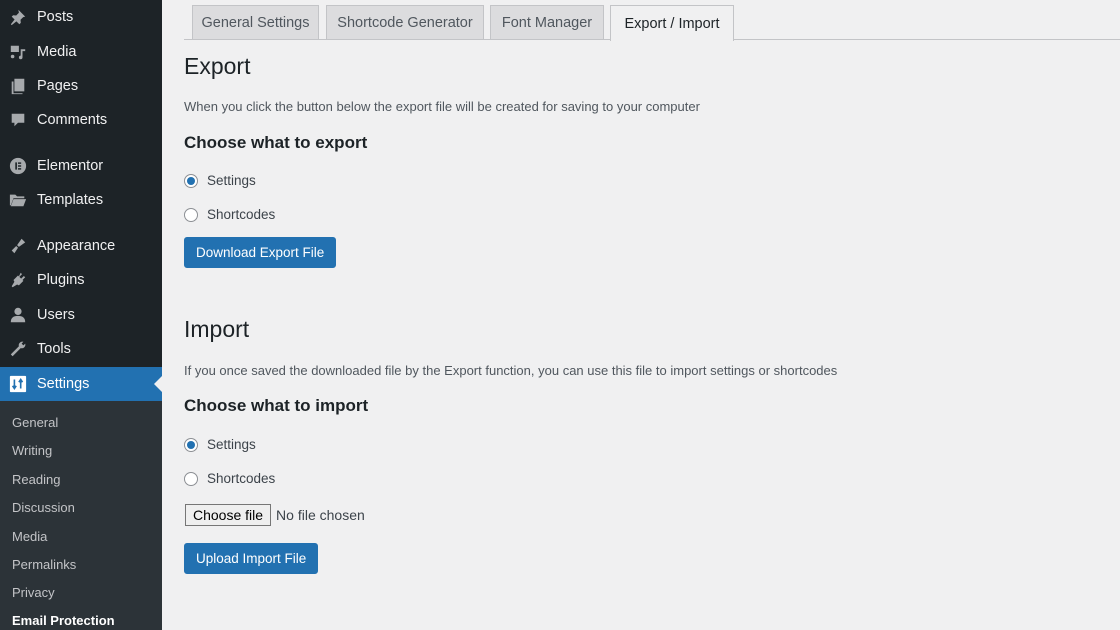 This screenshot has height=630, width=1120. I want to click on user-icon, so click(18, 315).